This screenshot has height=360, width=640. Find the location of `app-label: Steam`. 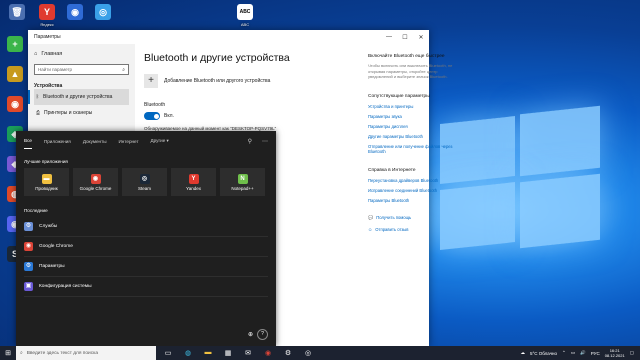

app-label: Steam is located at coordinates (144, 188).